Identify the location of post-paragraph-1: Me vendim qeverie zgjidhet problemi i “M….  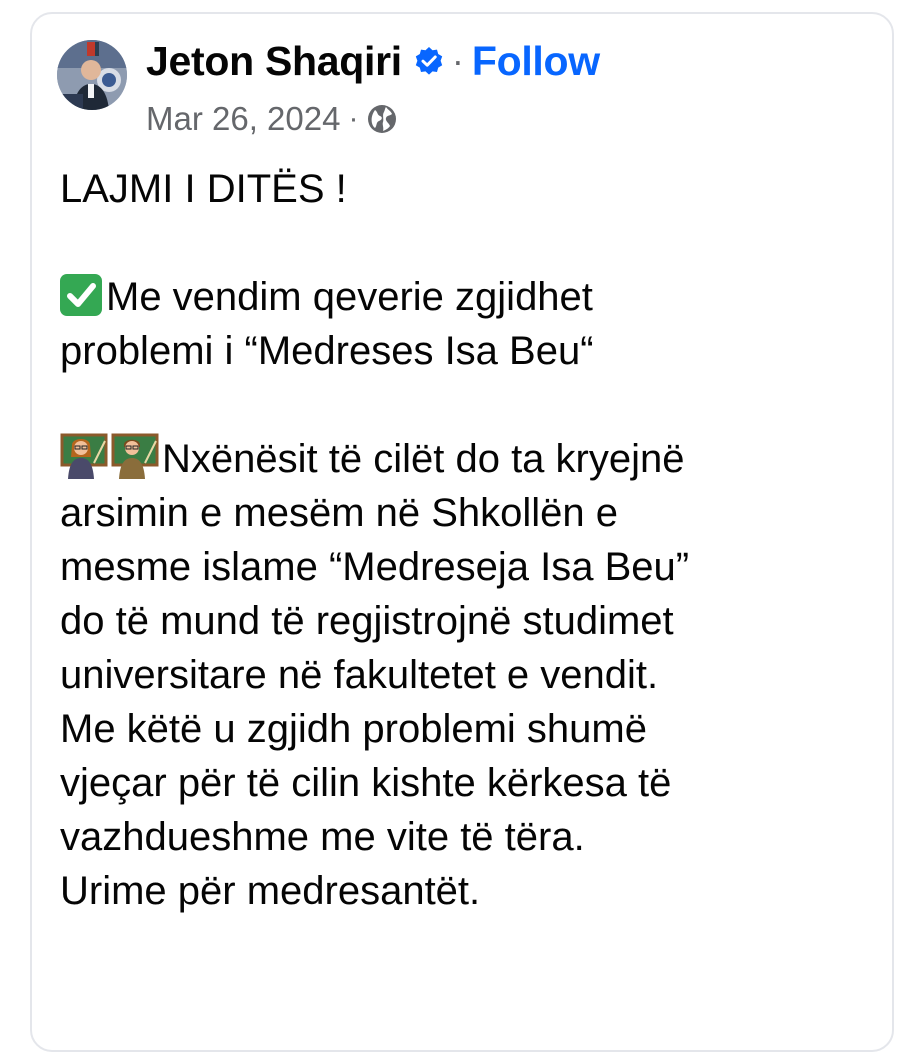
(460, 324).